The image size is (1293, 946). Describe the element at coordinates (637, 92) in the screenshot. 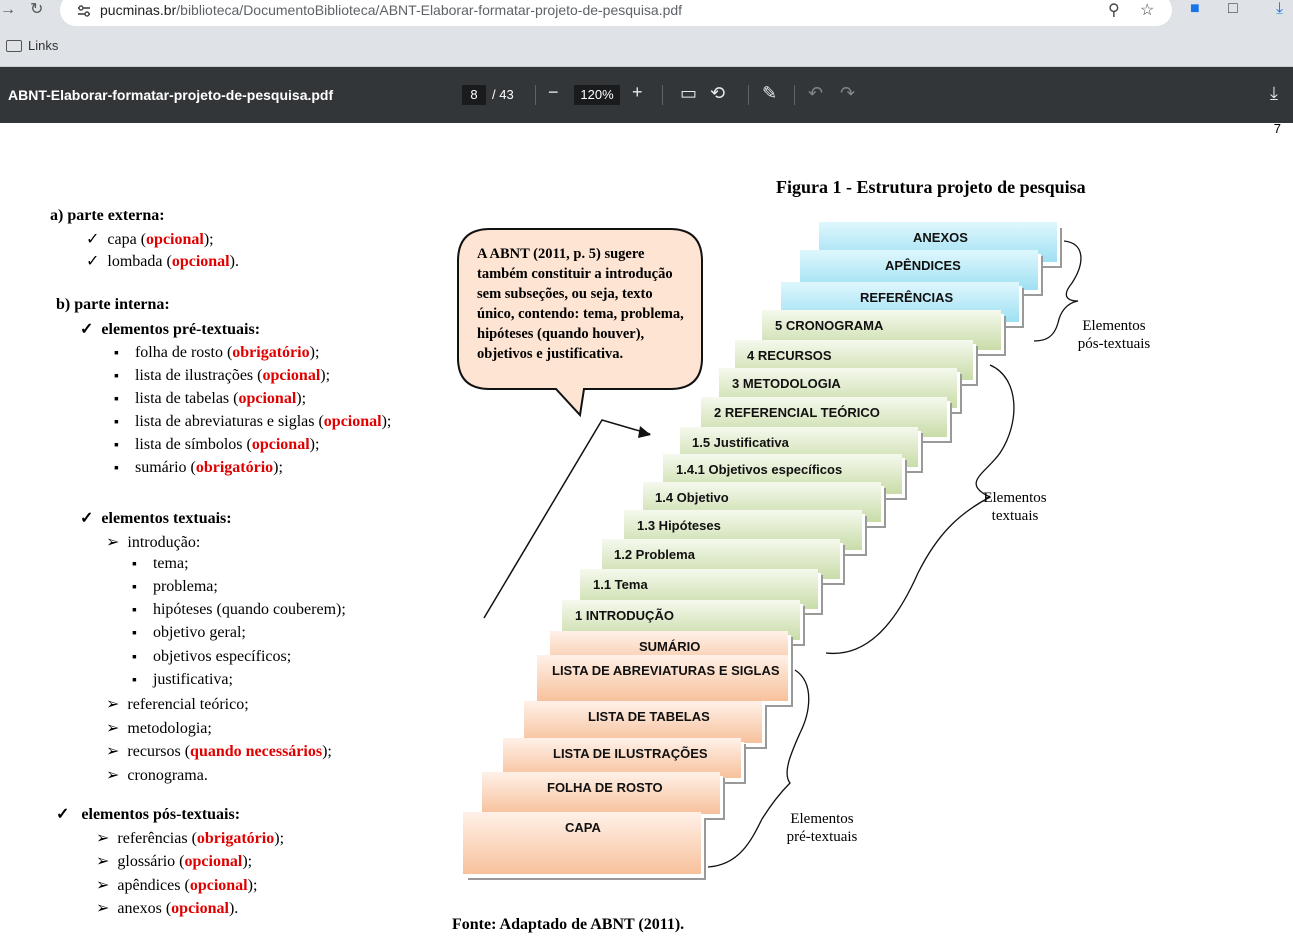

I see `zoom-in-button: +` at that location.